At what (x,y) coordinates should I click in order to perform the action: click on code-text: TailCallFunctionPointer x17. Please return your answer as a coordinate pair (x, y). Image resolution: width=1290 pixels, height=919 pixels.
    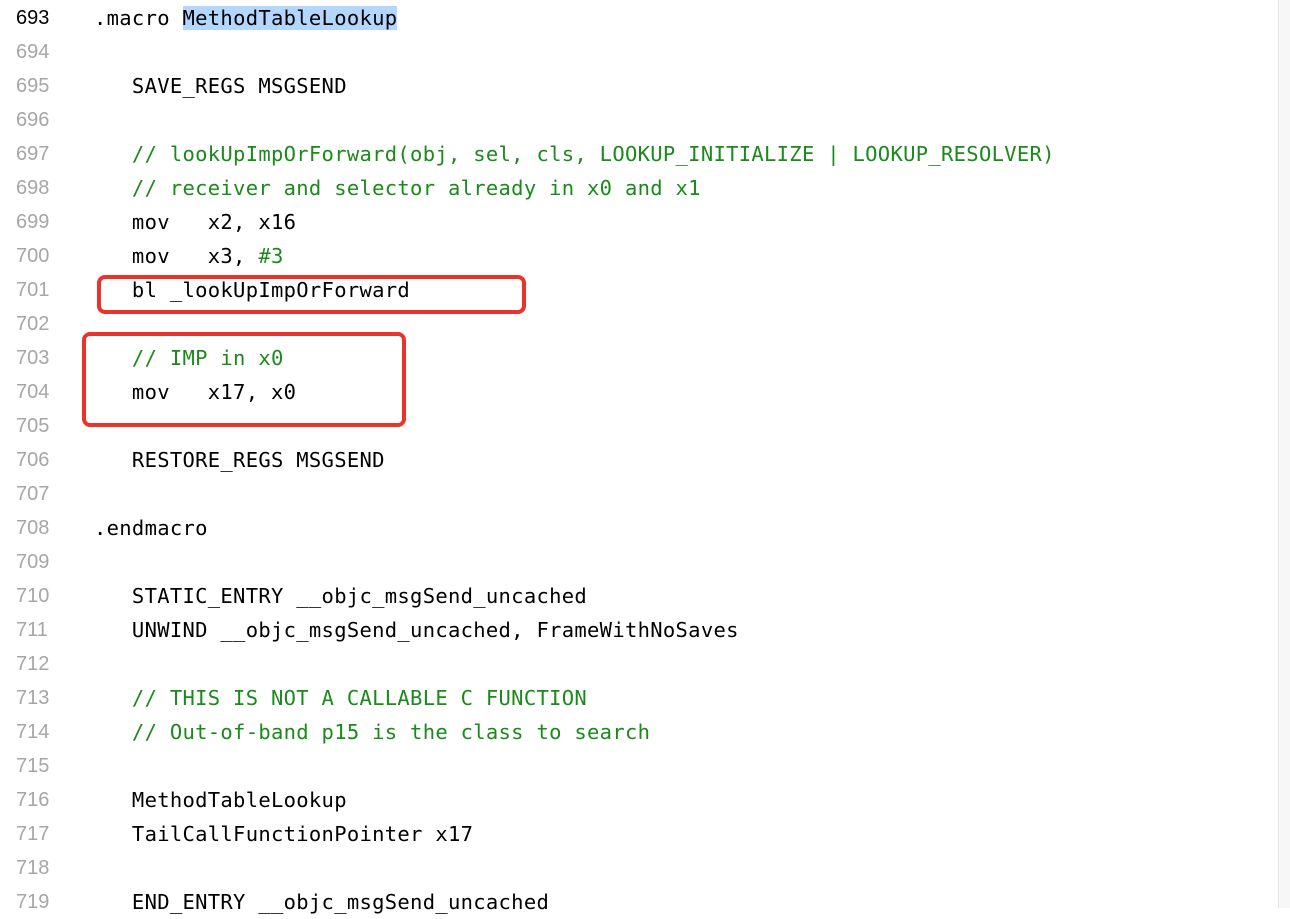
    Looking at the image, I should click on (284, 834).